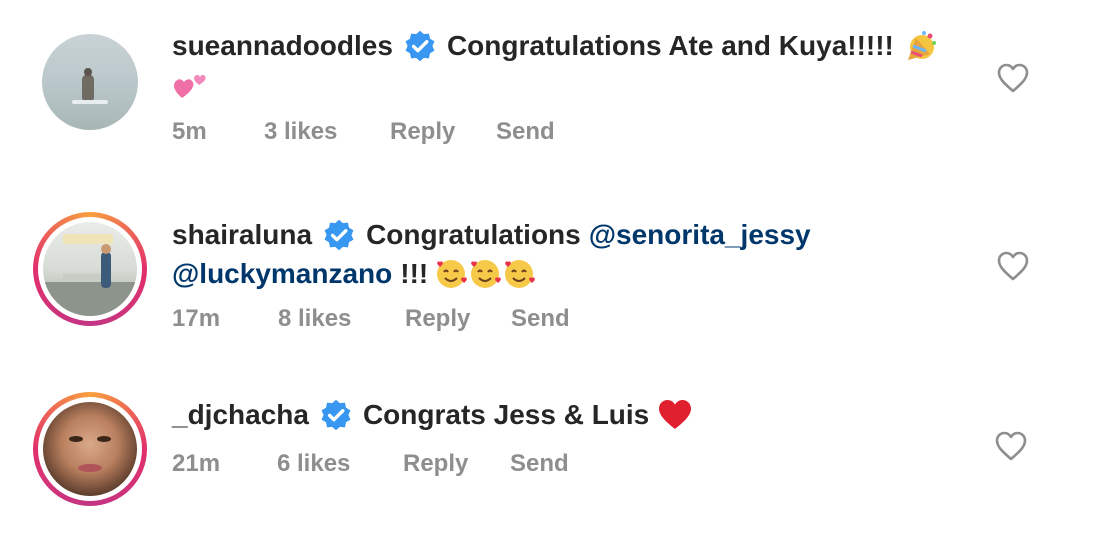 This screenshot has height=560, width=1120. What do you see at coordinates (700, 235) in the screenshot?
I see `mention-link: @senorita_jessy` at bounding box center [700, 235].